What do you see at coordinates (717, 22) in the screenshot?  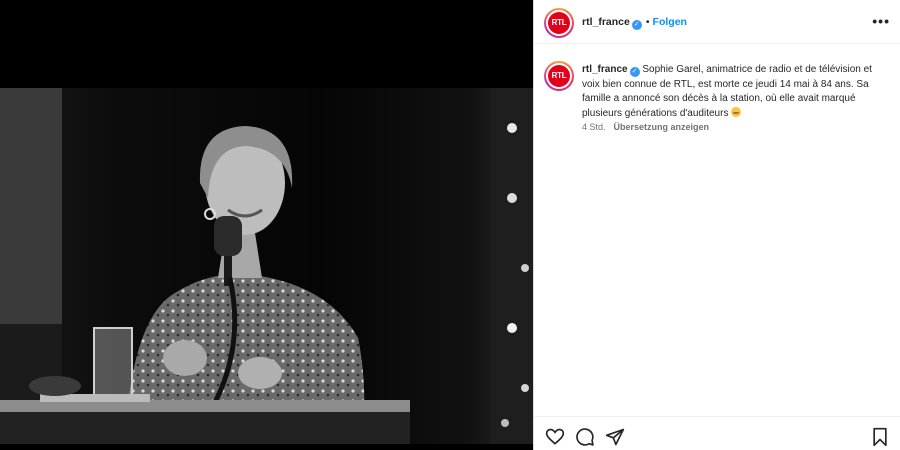 I see `post-header: RTL rtl_france ✓ • Folgen •••` at bounding box center [717, 22].